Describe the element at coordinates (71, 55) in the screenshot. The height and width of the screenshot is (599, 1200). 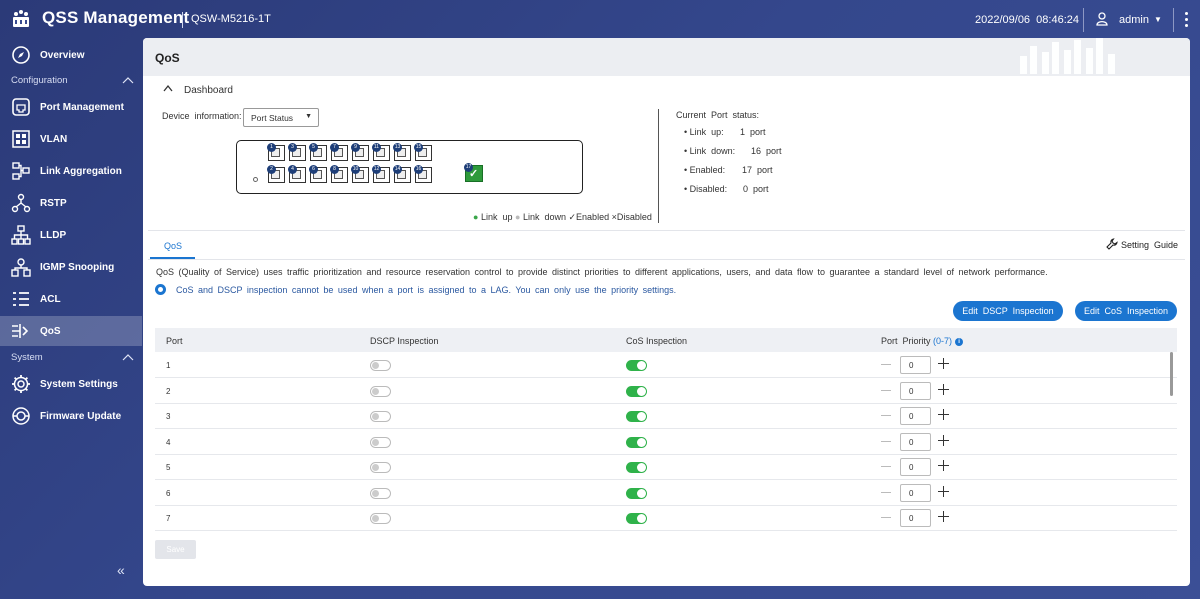
I see `sidebar-item-overview: Overview` at that location.